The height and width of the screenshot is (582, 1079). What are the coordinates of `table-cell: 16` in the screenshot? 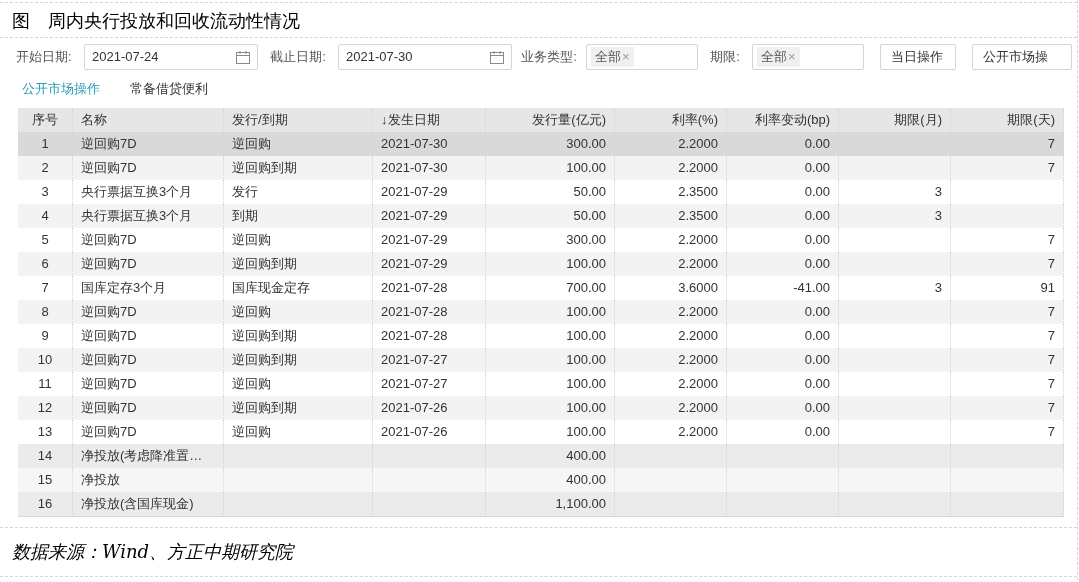 It's located at (45, 504).